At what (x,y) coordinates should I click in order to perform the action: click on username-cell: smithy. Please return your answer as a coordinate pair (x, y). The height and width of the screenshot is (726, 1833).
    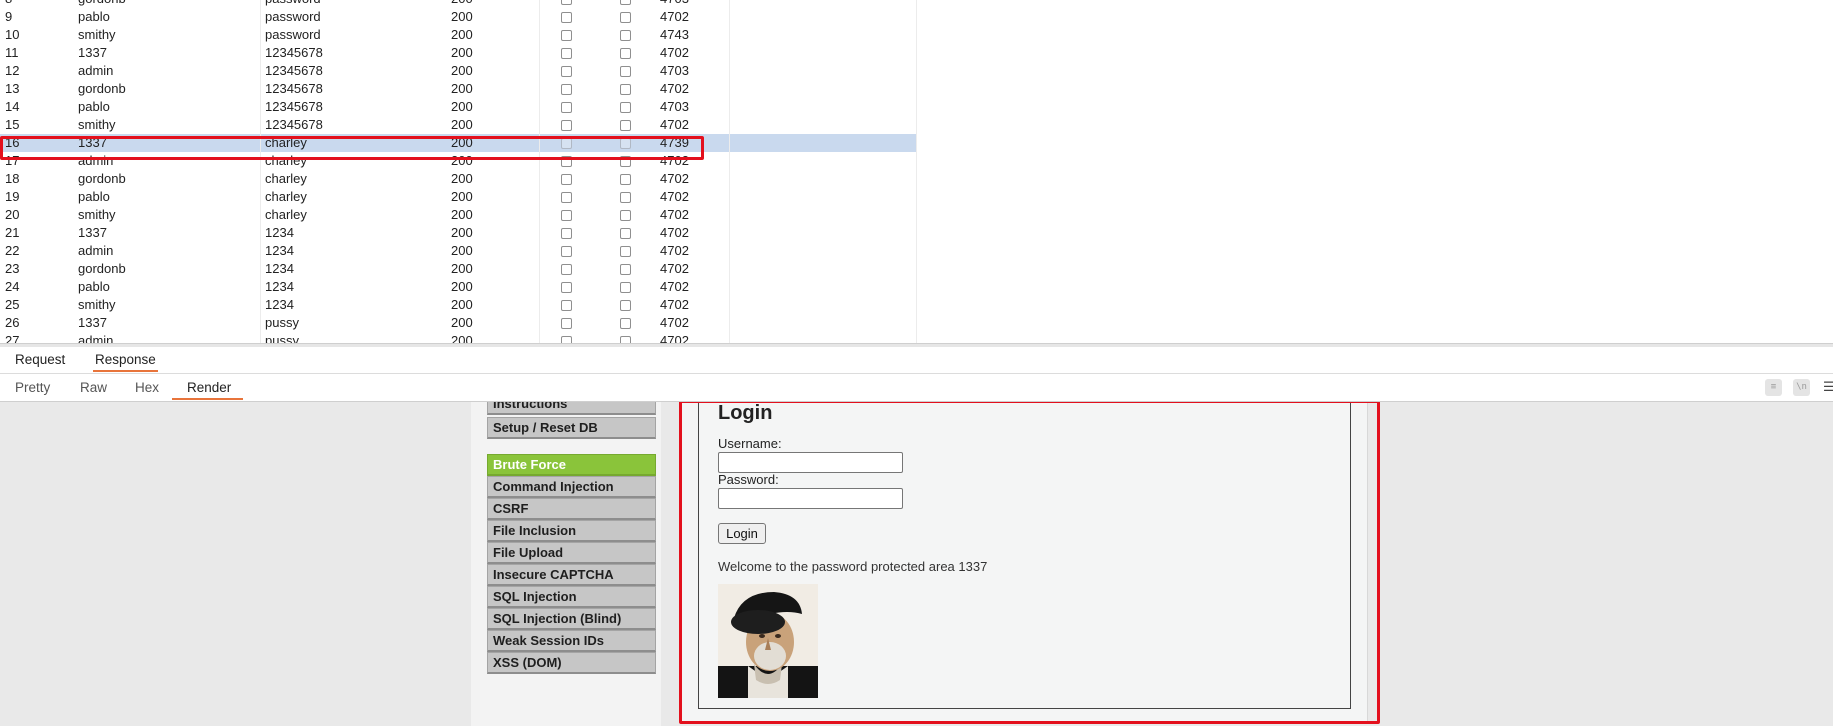
    Looking at the image, I should click on (97, 34).